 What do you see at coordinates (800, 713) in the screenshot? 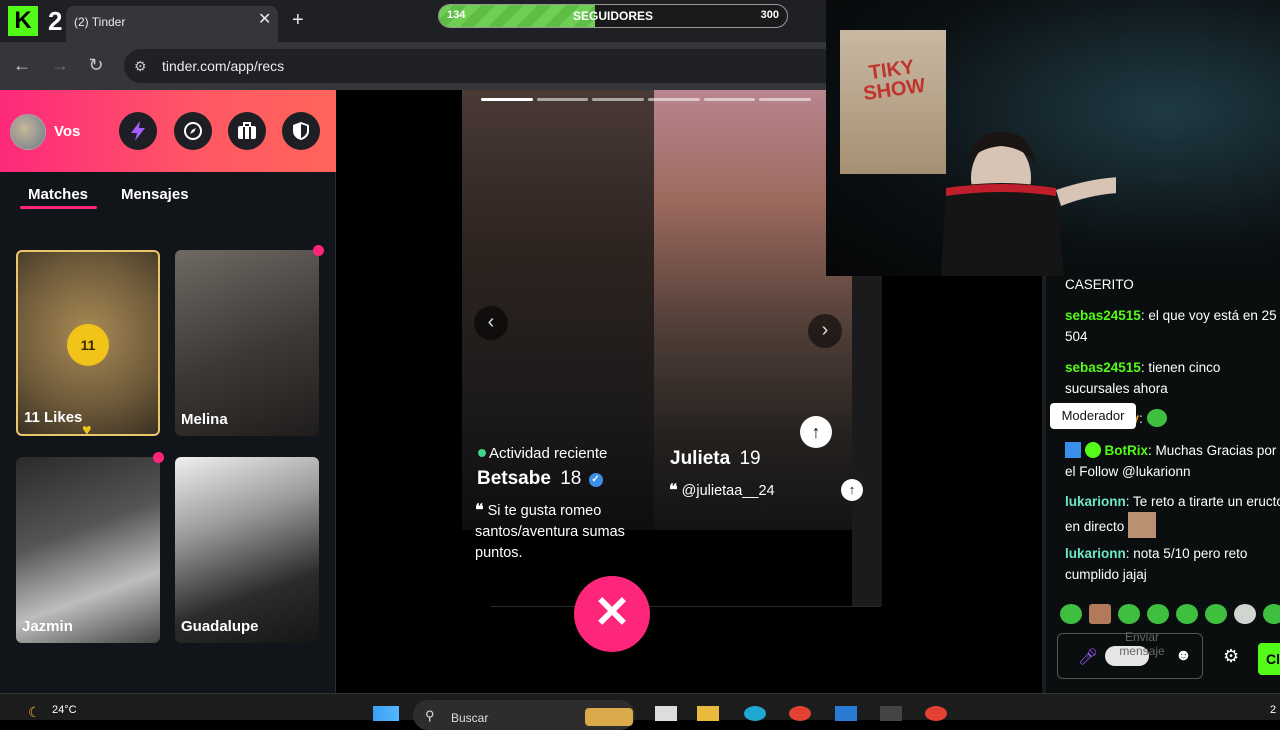
I see `chrome-icon` at bounding box center [800, 713].